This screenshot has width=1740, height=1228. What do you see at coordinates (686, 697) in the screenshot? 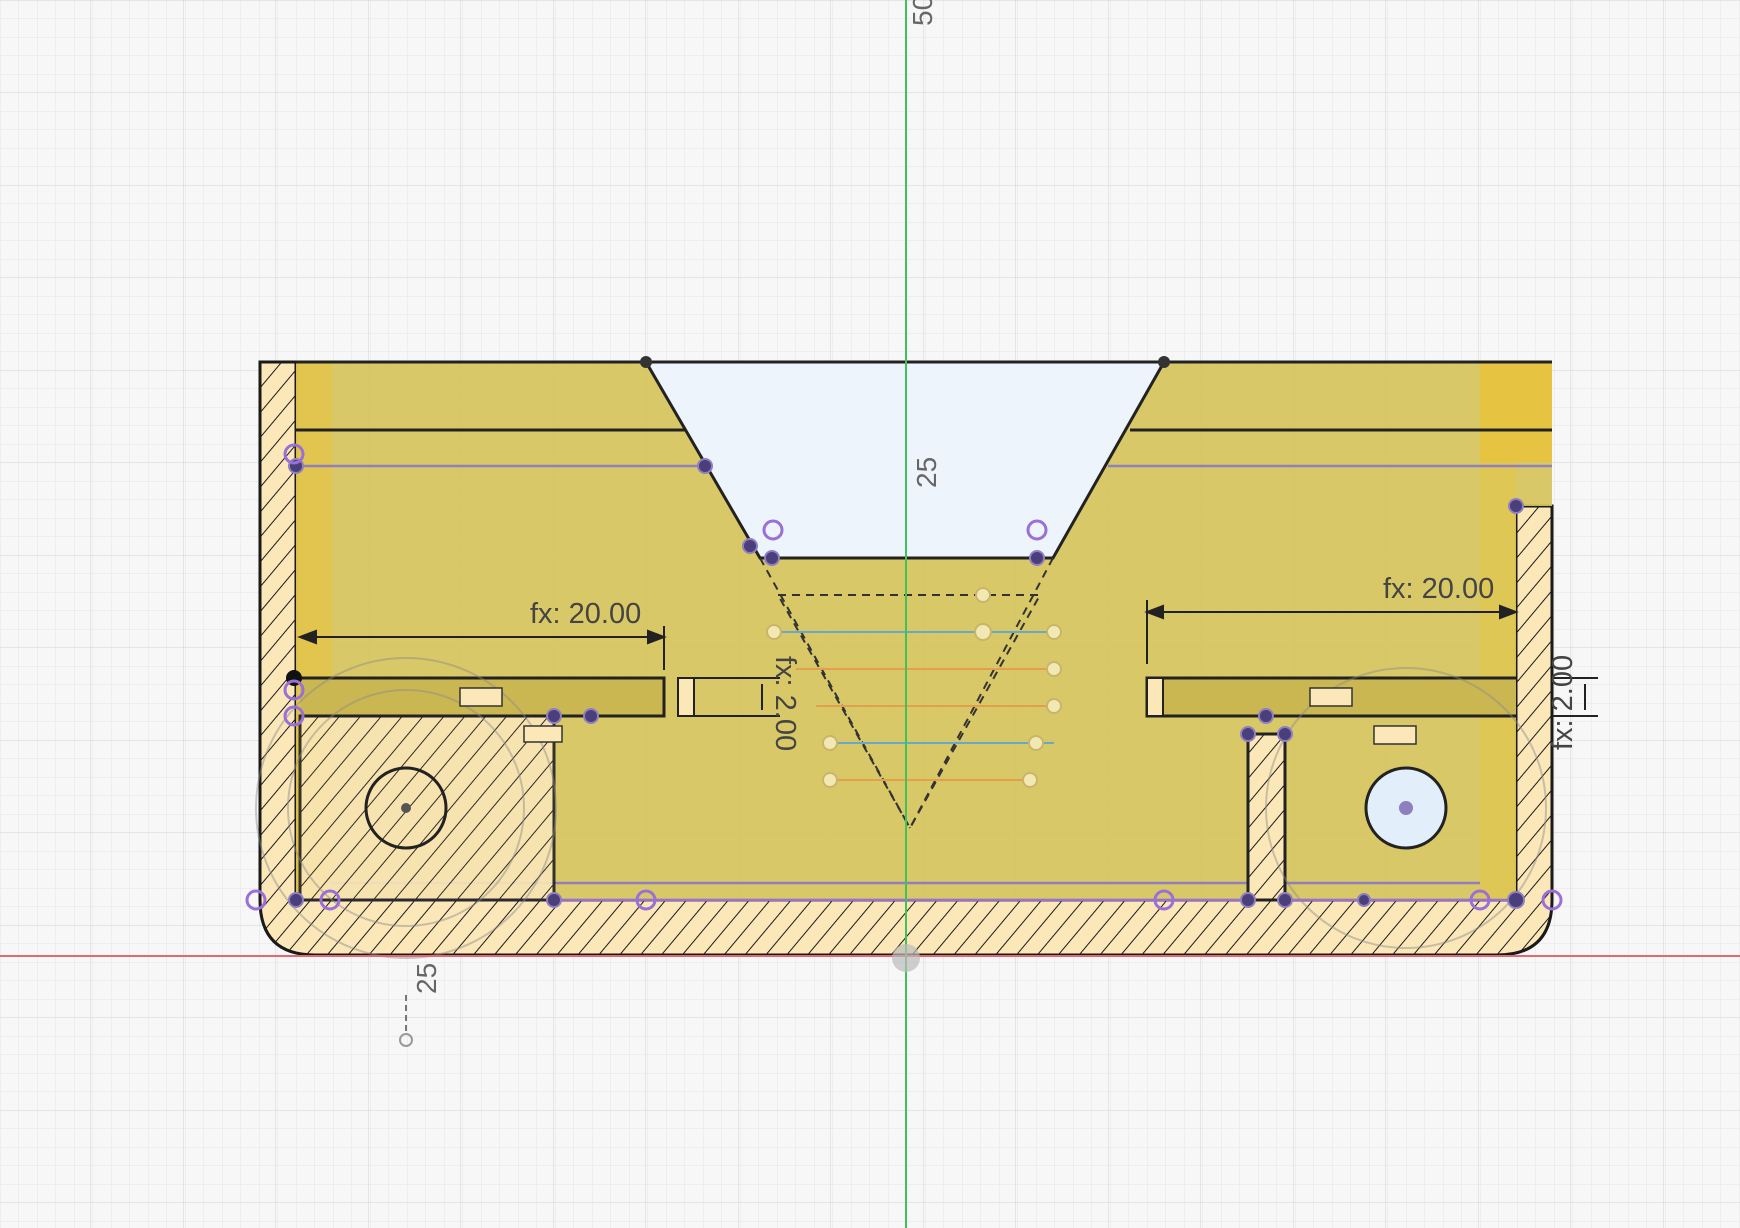
I see `left-slot-tab` at bounding box center [686, 697].